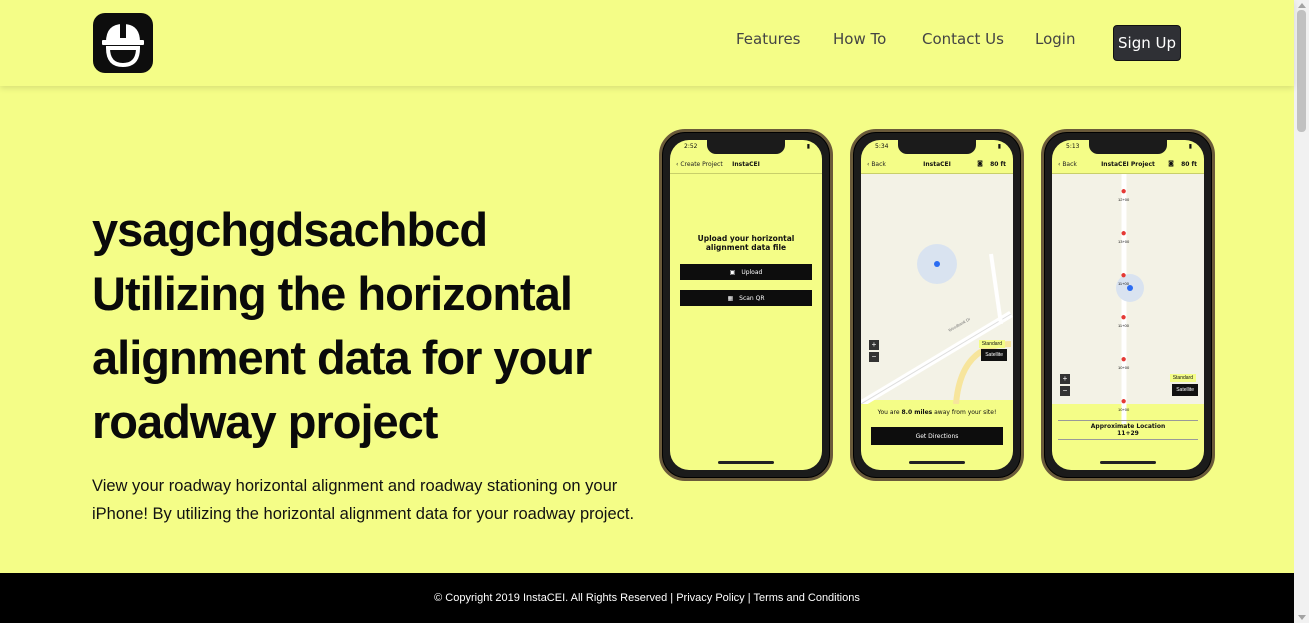 This screenshot has width=1309, height=623. What do you see at coordinates (1128, 426) in the screenshot?
I see `approx-location-label: Approximate Location` at bounding box center [1128, 426].